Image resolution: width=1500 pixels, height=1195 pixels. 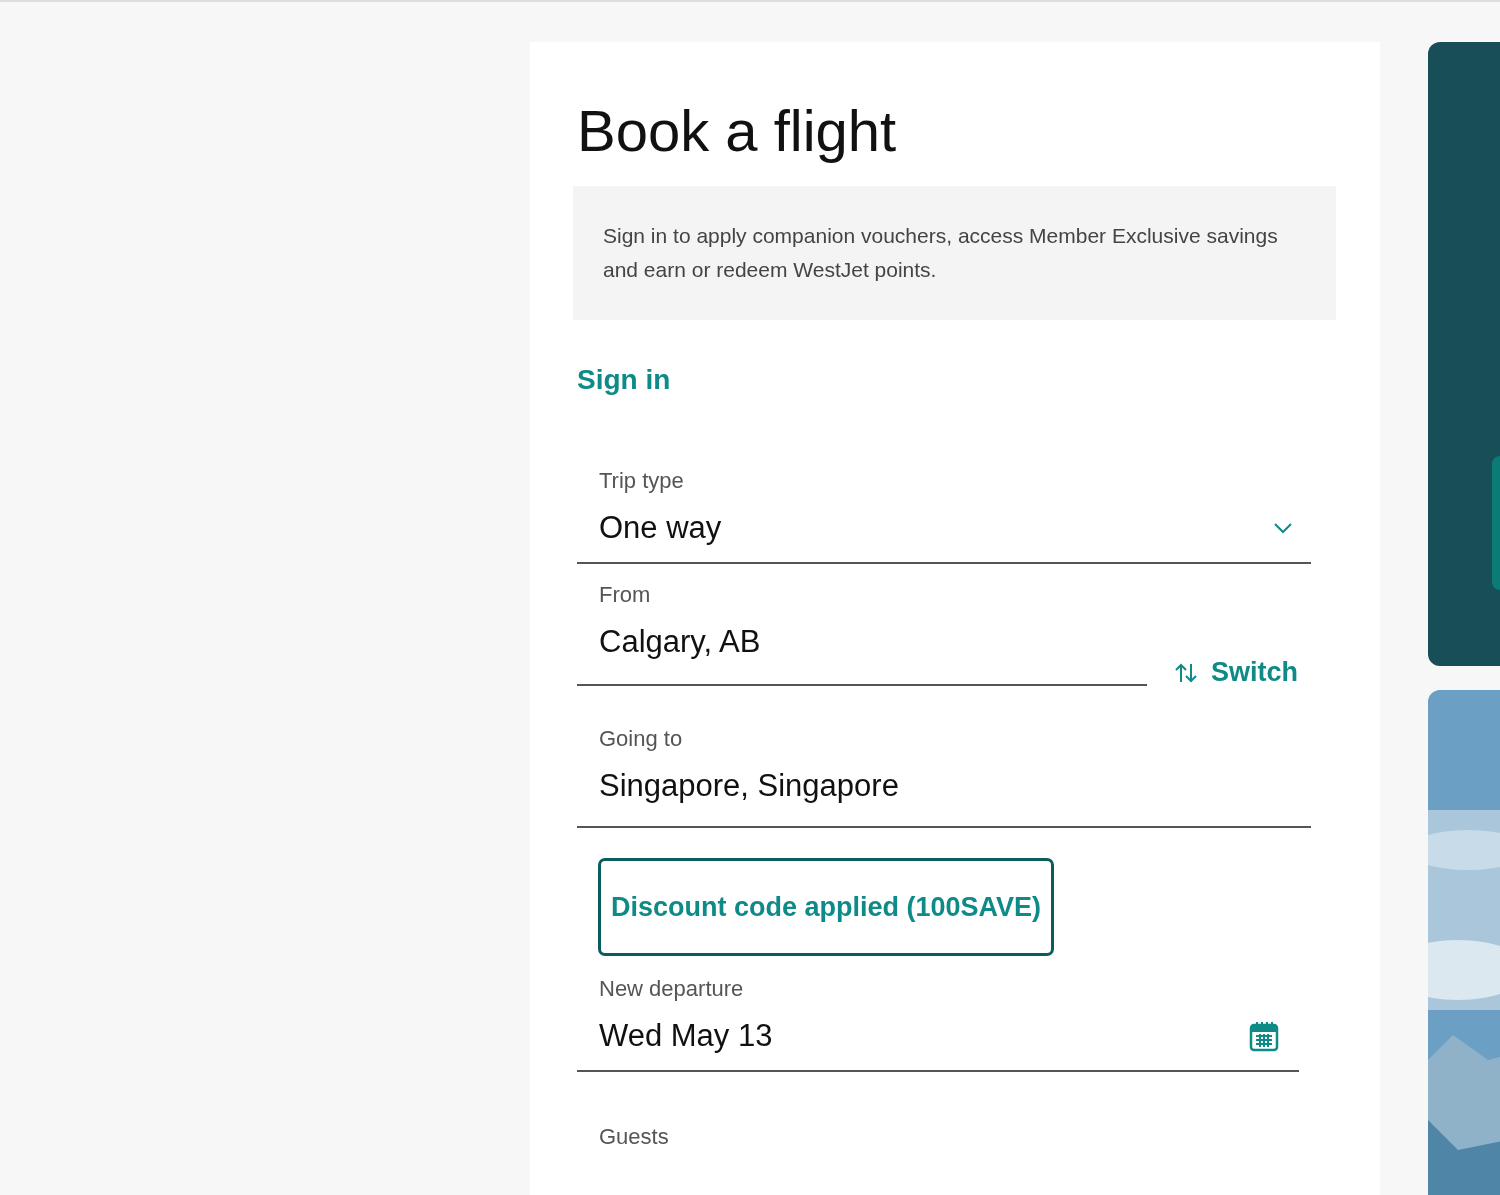 I want to click on sign-in-link: Sign in, so click(x=624, y=380).